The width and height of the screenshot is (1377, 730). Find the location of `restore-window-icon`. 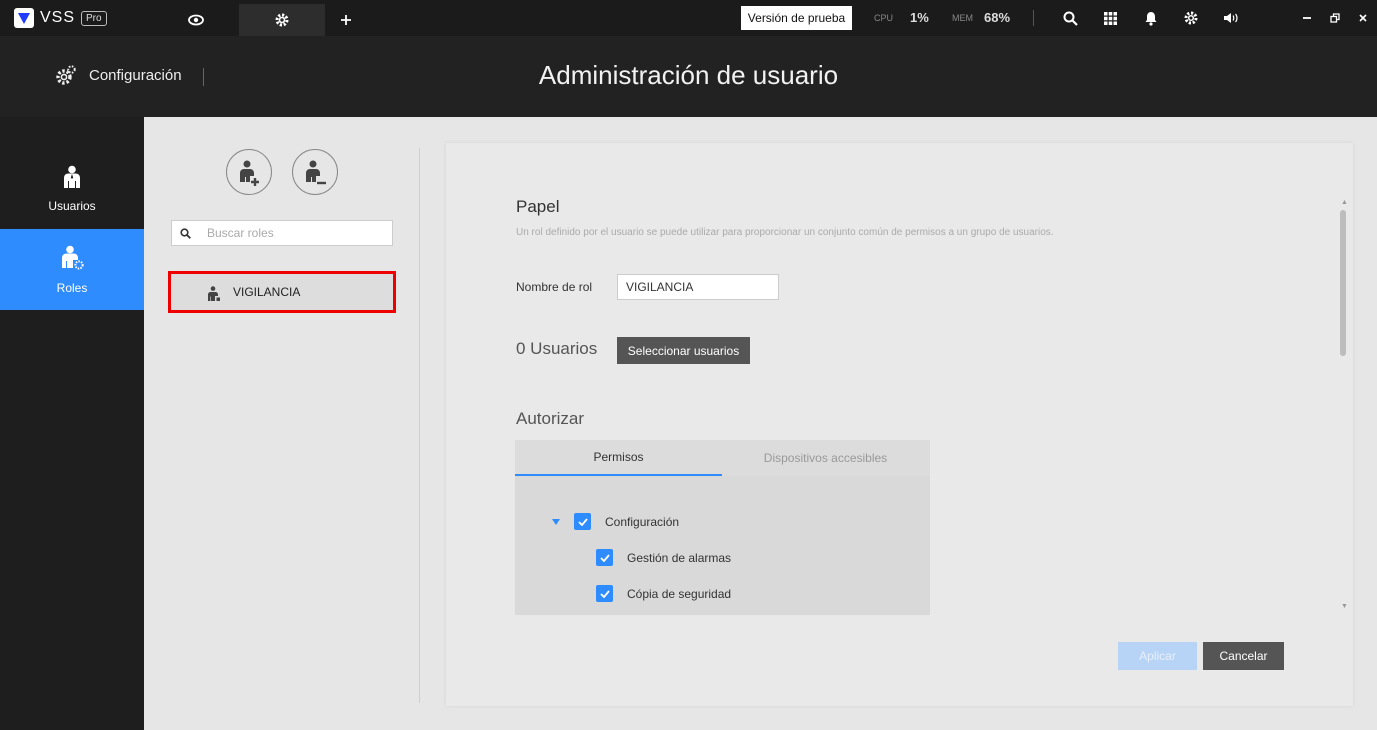

restore-window-icon is located at coordinates (1335, 18).